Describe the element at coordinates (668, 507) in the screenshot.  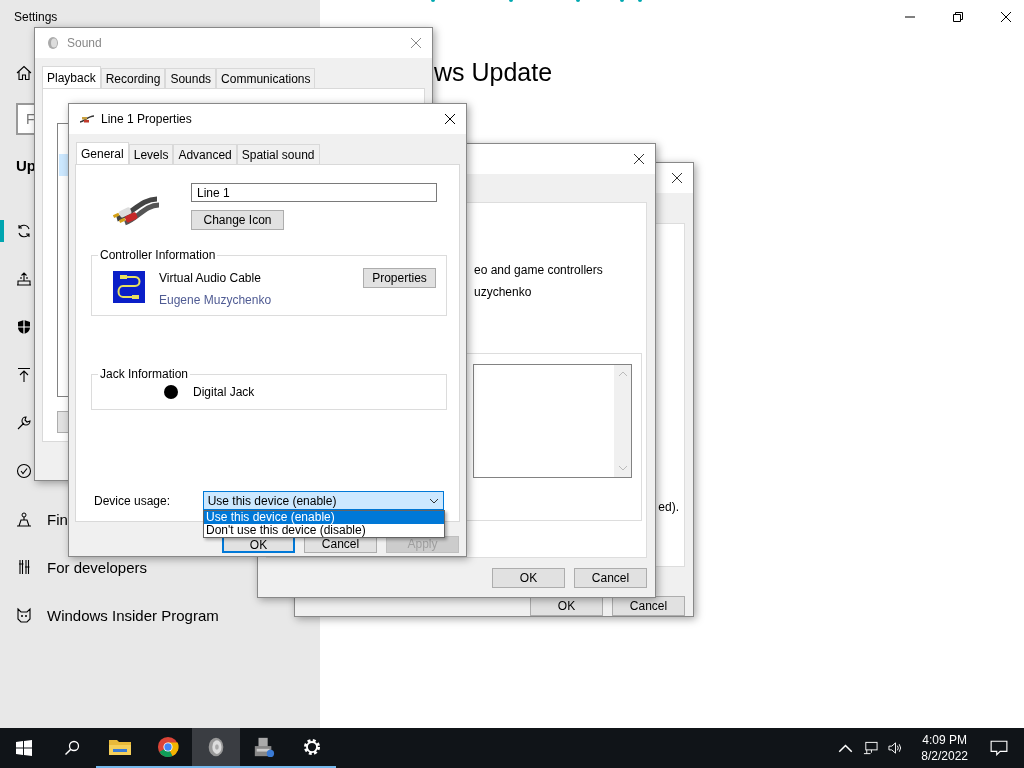
I see `note-text: ed).` at that location.